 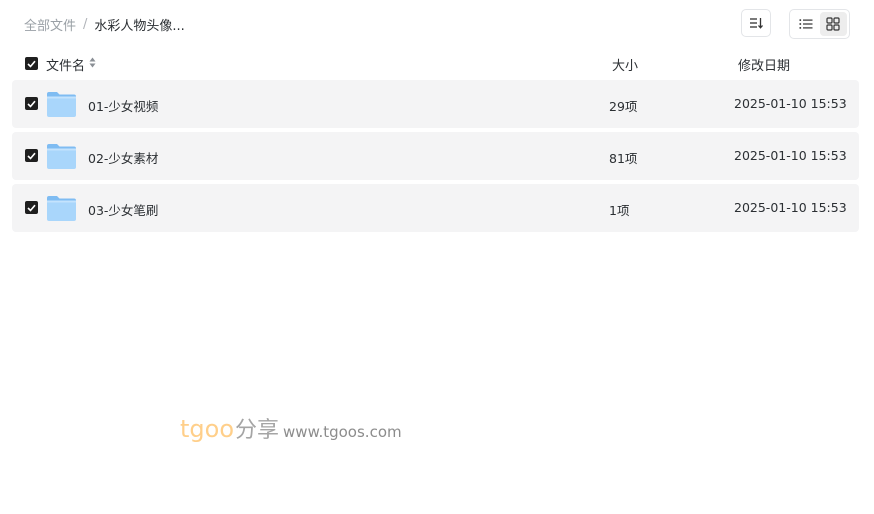 I want to click on watermark-share: 分享, so click(x=257, y=430).